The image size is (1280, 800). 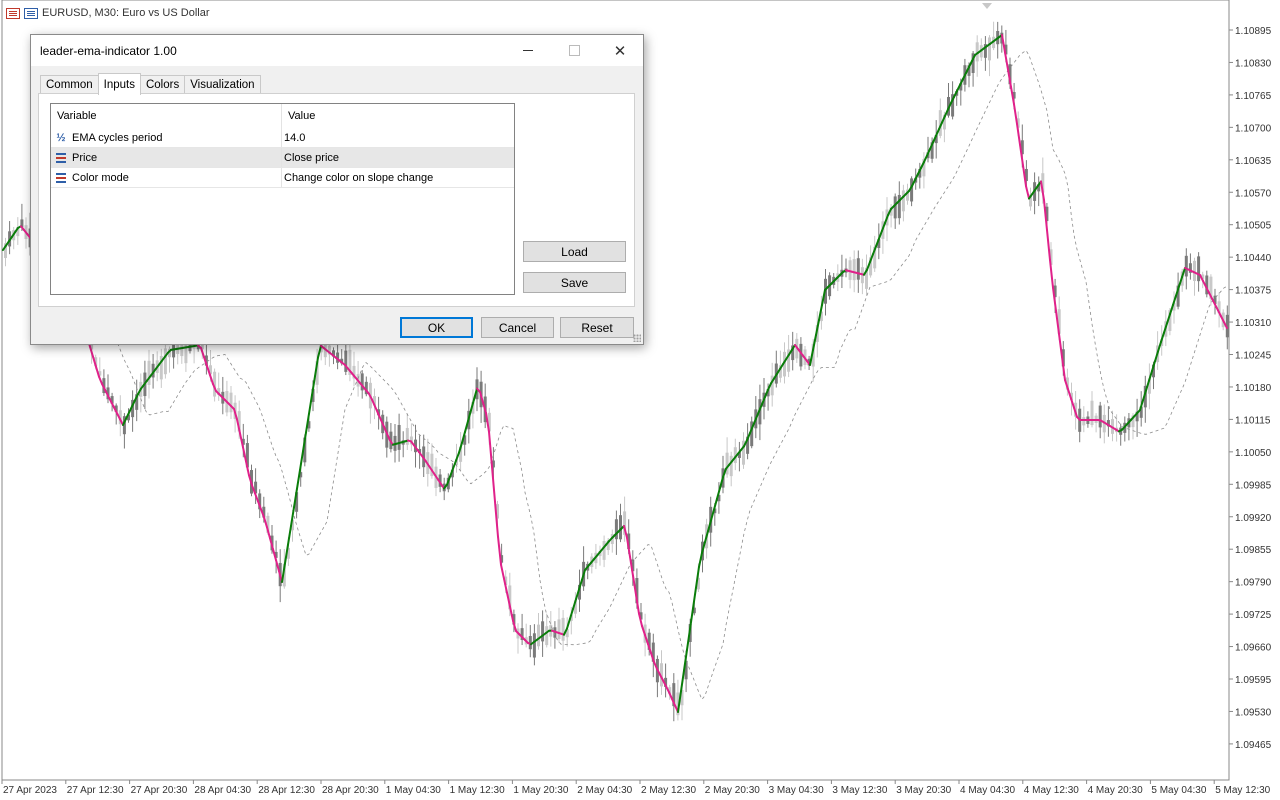 I want to click on minimize-icon, so click(x=528, y=50).